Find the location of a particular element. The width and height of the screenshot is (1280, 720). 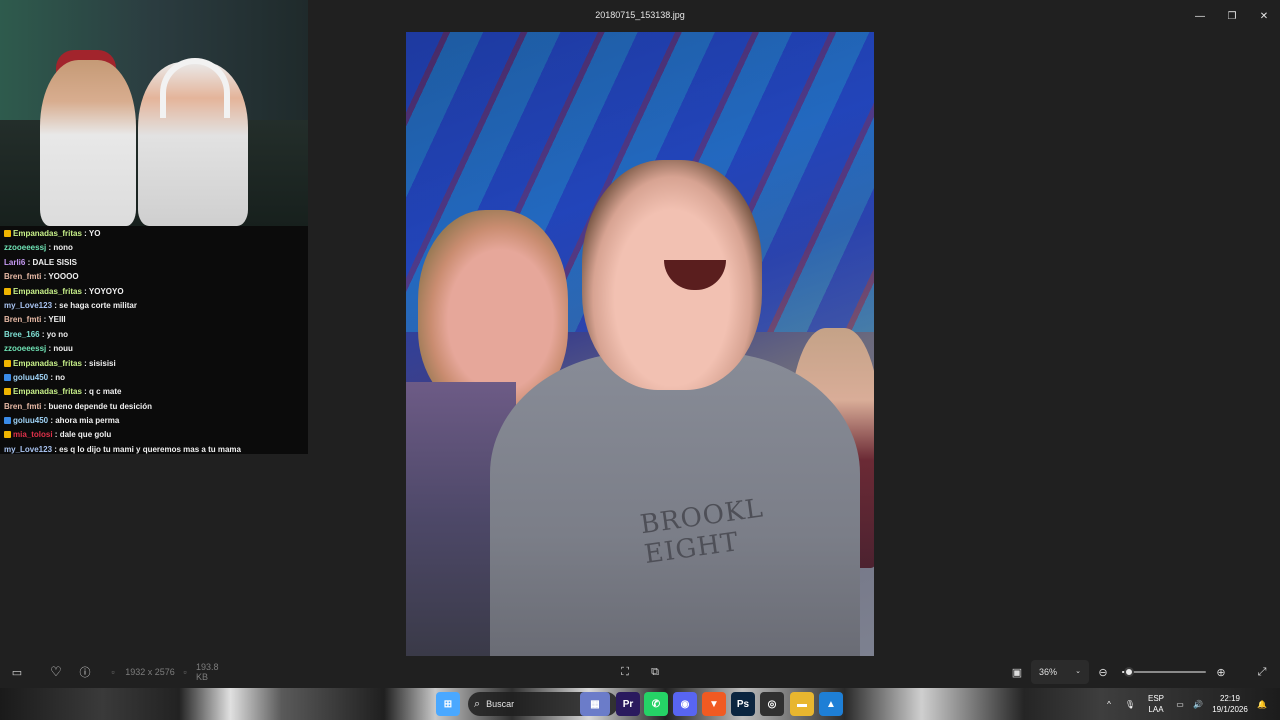

zoom-out-icon: ⊖ is located at coordinates (1103, 672).